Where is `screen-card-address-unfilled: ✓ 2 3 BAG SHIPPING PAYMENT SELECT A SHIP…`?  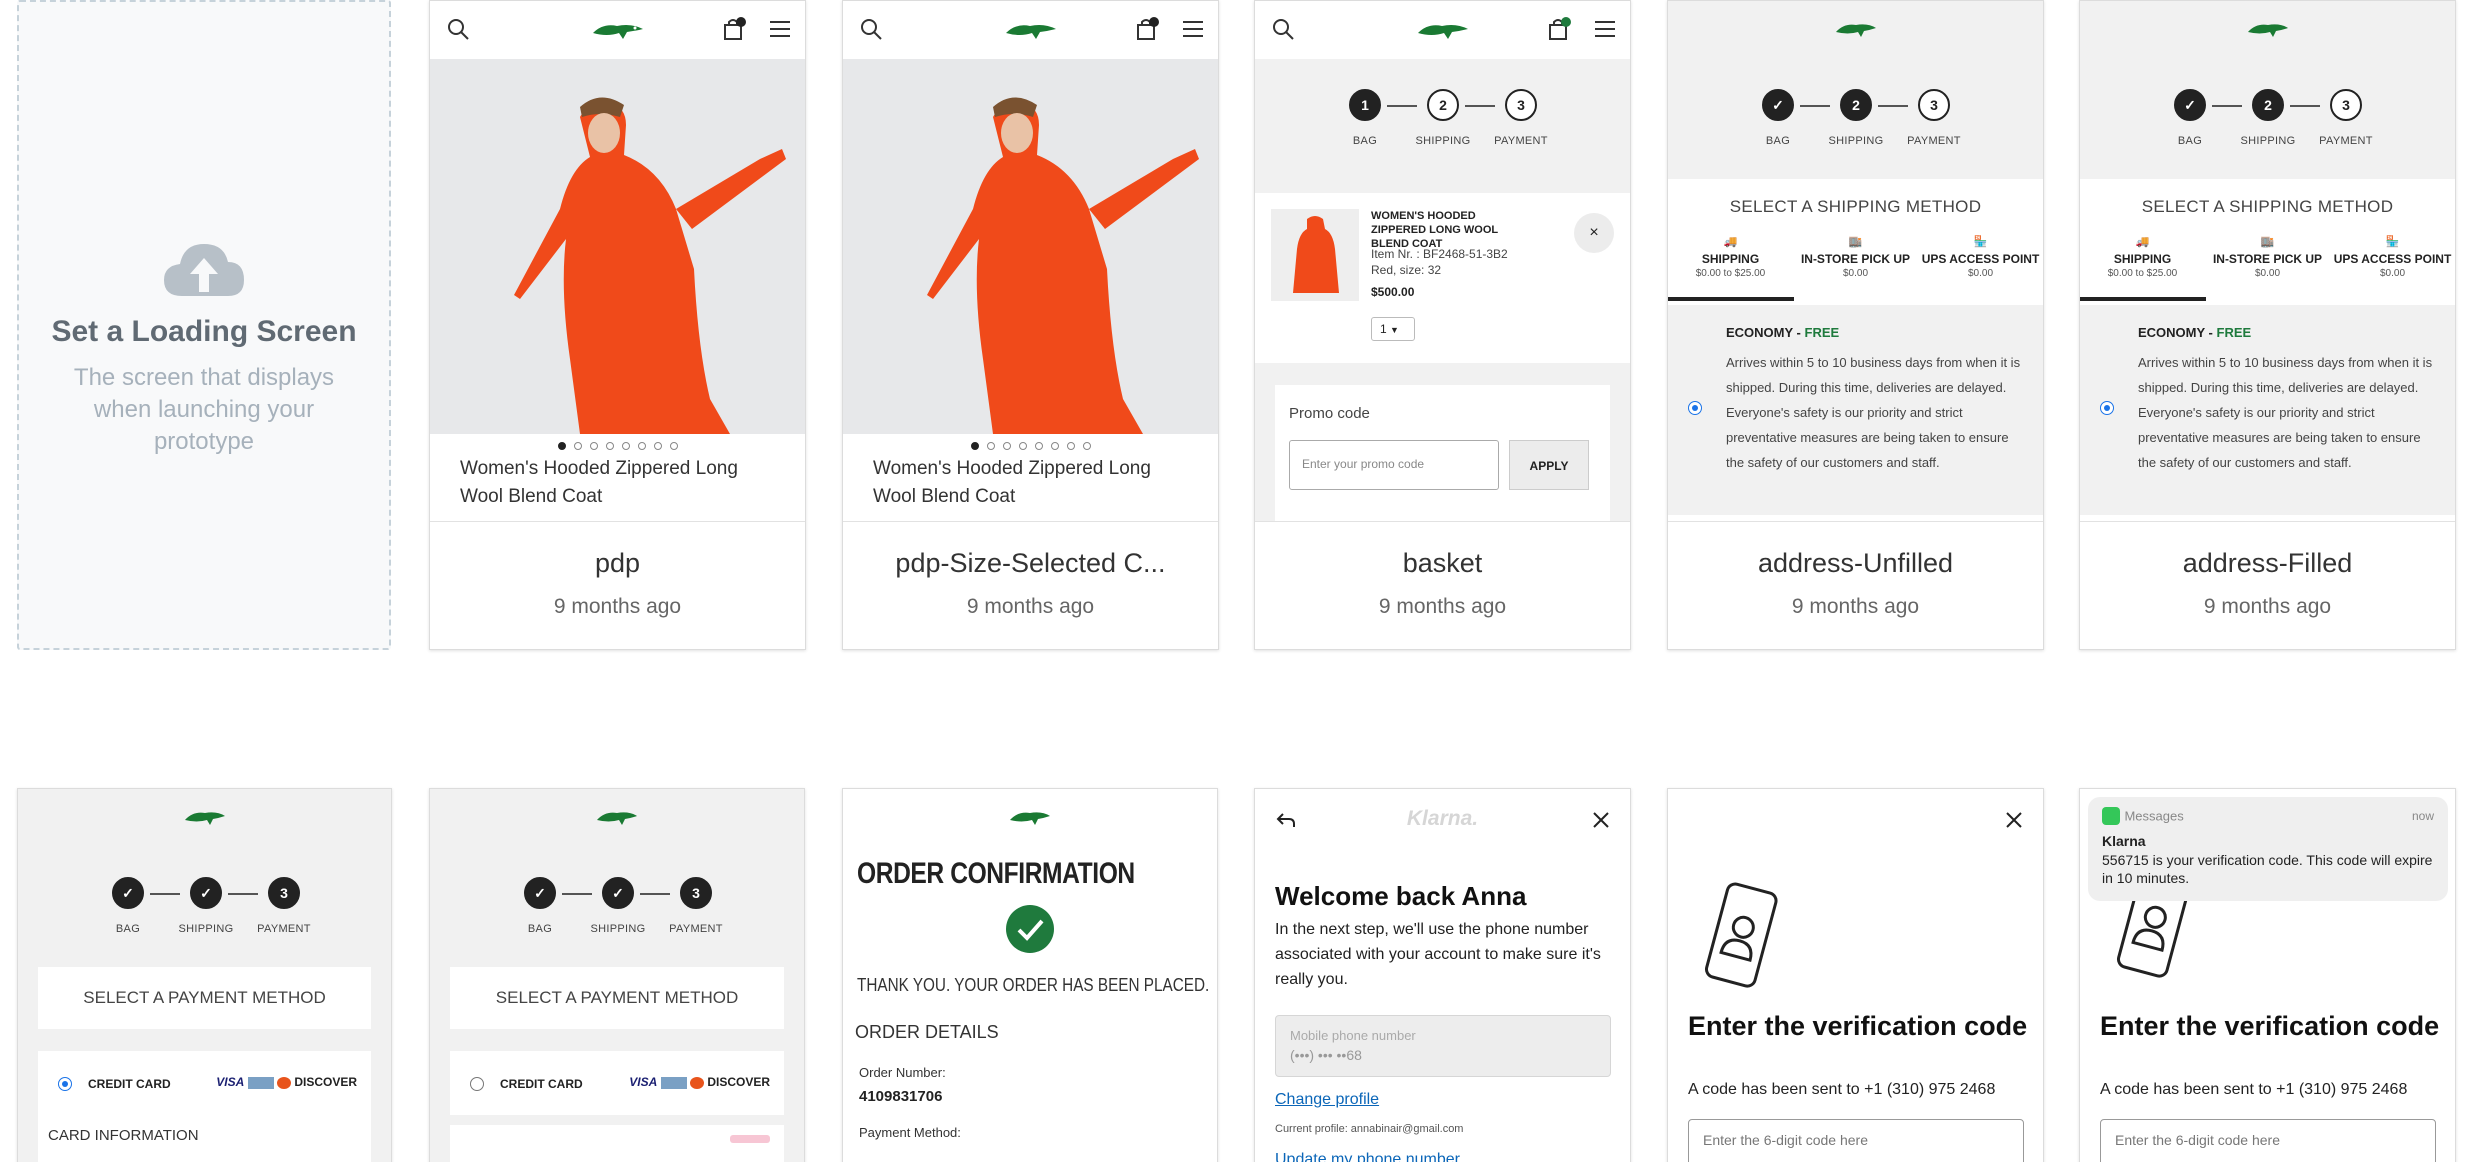 screen-card-address-unfilled: ✓ 2 3 BAG SHIPPING PAYMENT SELECT A SHIP… is located at coordinates (1855, 325).